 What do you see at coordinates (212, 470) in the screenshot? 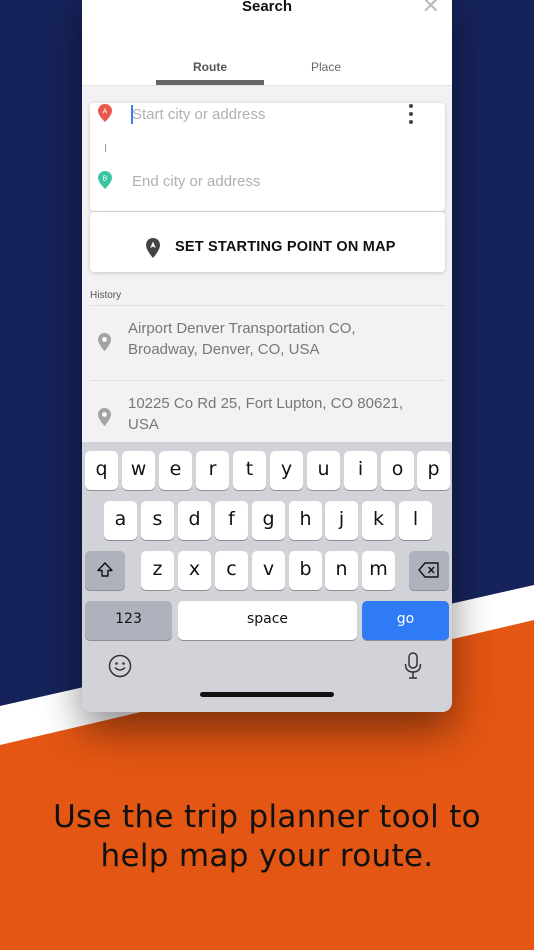
I see `key-r: r` at bounding box center [212, 470].